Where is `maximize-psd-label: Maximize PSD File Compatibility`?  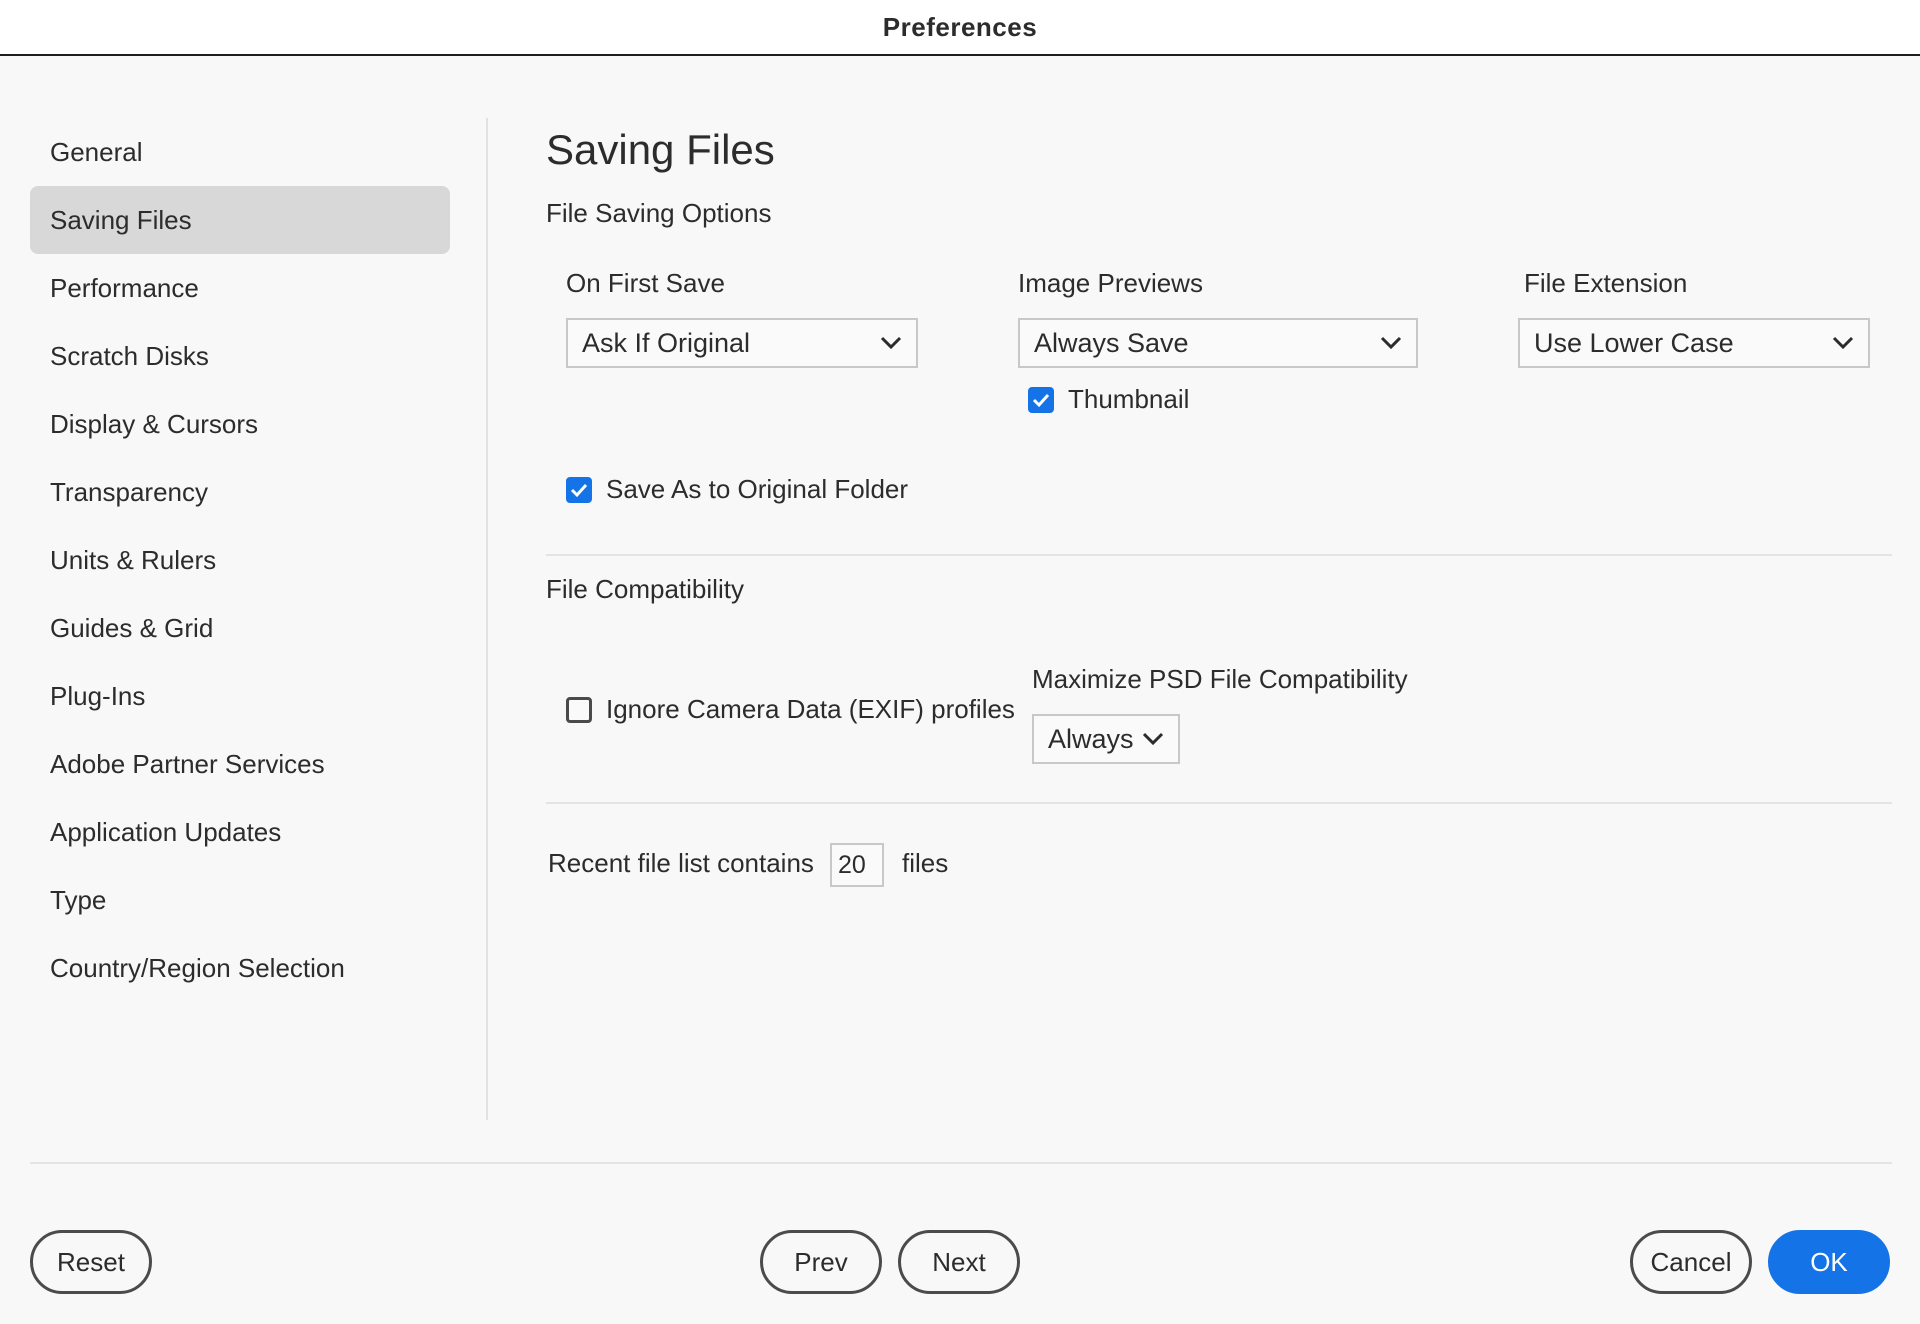
maximize-psd-label: Maximize PSD File Compatibility is located at coordinates (1220, 679).